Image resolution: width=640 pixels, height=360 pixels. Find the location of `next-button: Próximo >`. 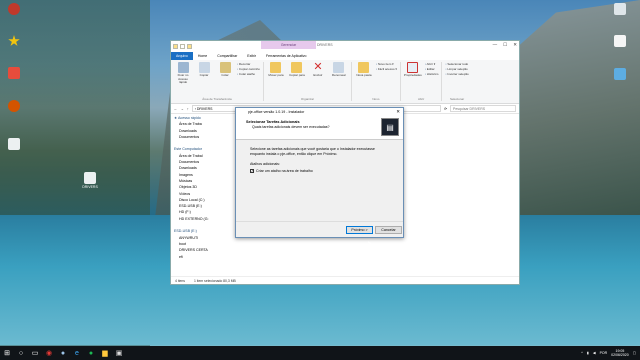

next-button: Próximo > is located at coordinates (359, 230).